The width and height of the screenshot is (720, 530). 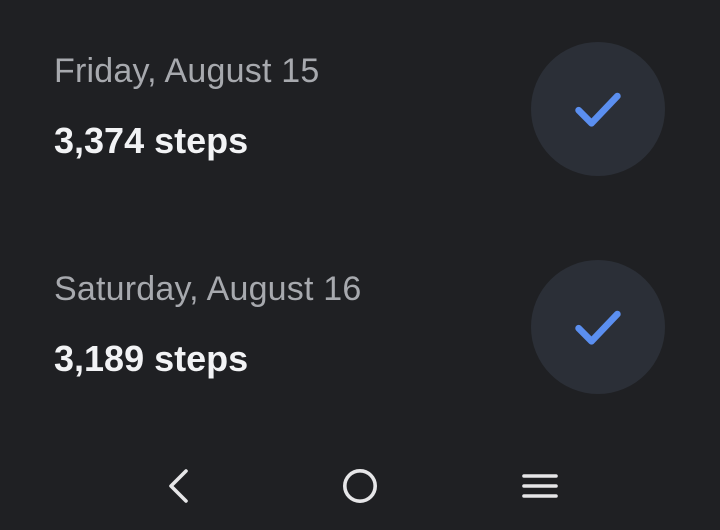 I want to click on day-steps-count: 3,374 steps, so click(x=151, y=140).